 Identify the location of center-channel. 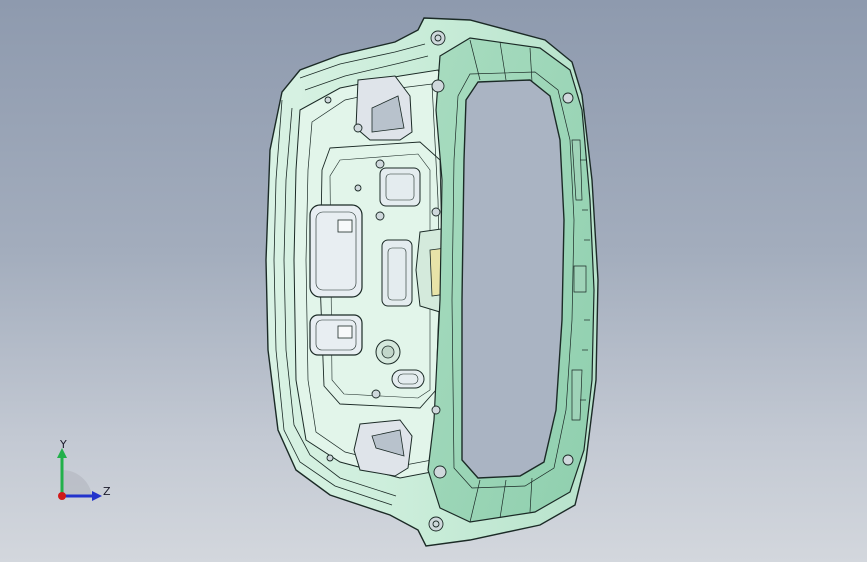
(397, 273).